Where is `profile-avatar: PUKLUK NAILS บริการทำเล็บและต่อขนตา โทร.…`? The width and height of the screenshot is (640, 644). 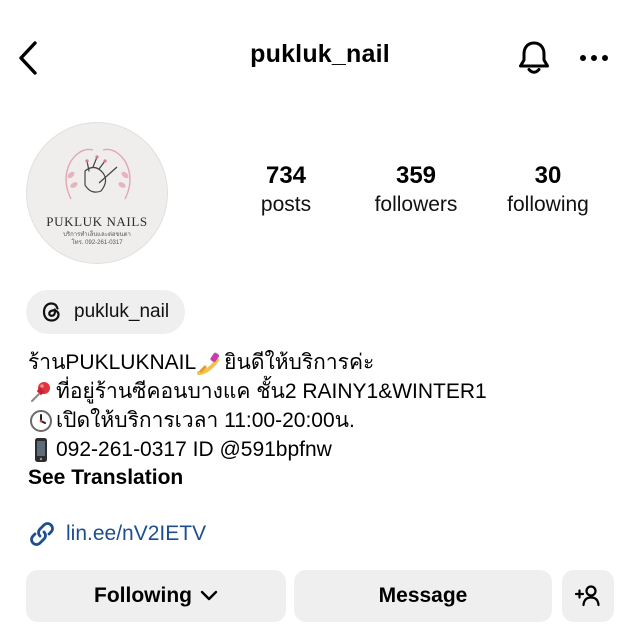
profile-avatar: PUKLUK NAILS บริการทำเล็บและต่อขนตา โทร.… is located at coordinates (97, 193).